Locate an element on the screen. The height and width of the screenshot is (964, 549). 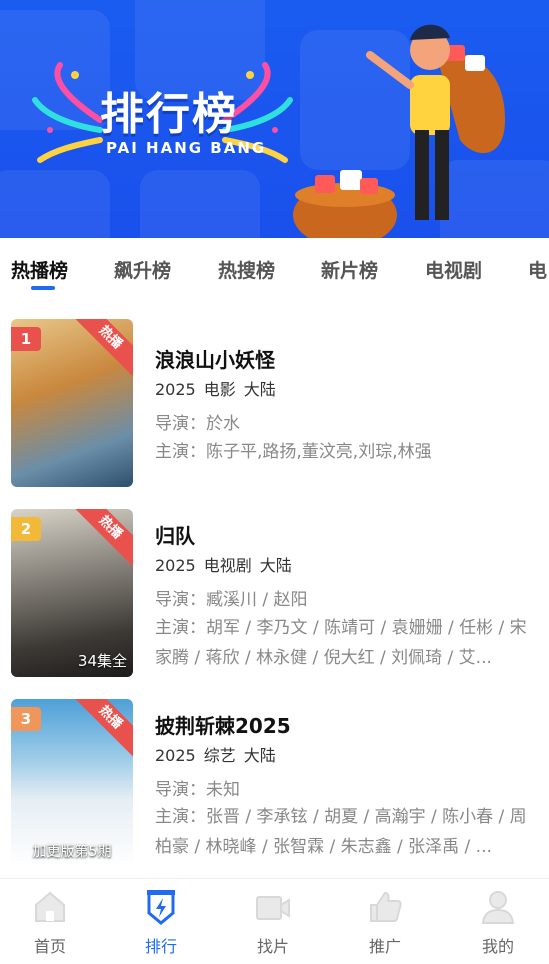
rank-badge: 1 is located at coordinates (26, 339).